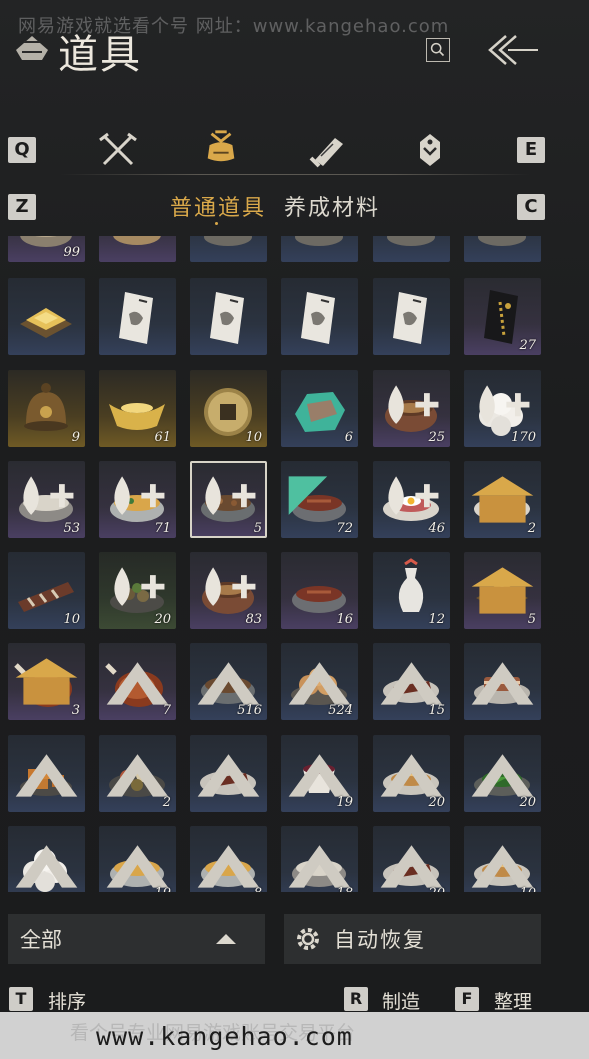  I want to click on crossed-swords-icon, so click(118, 149).